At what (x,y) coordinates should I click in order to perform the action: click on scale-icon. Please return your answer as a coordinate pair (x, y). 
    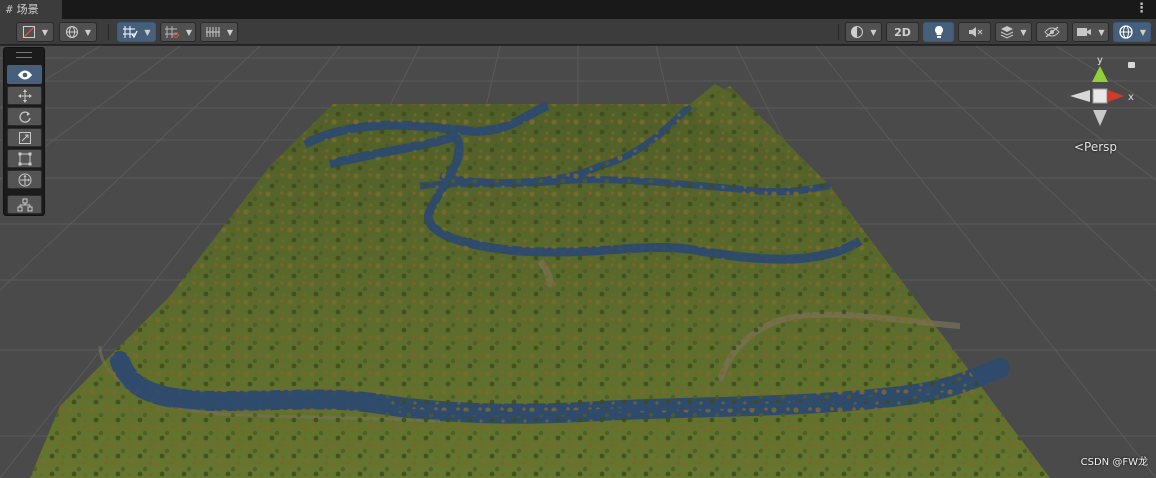
    Looking at the image, I should click on (24, 137).